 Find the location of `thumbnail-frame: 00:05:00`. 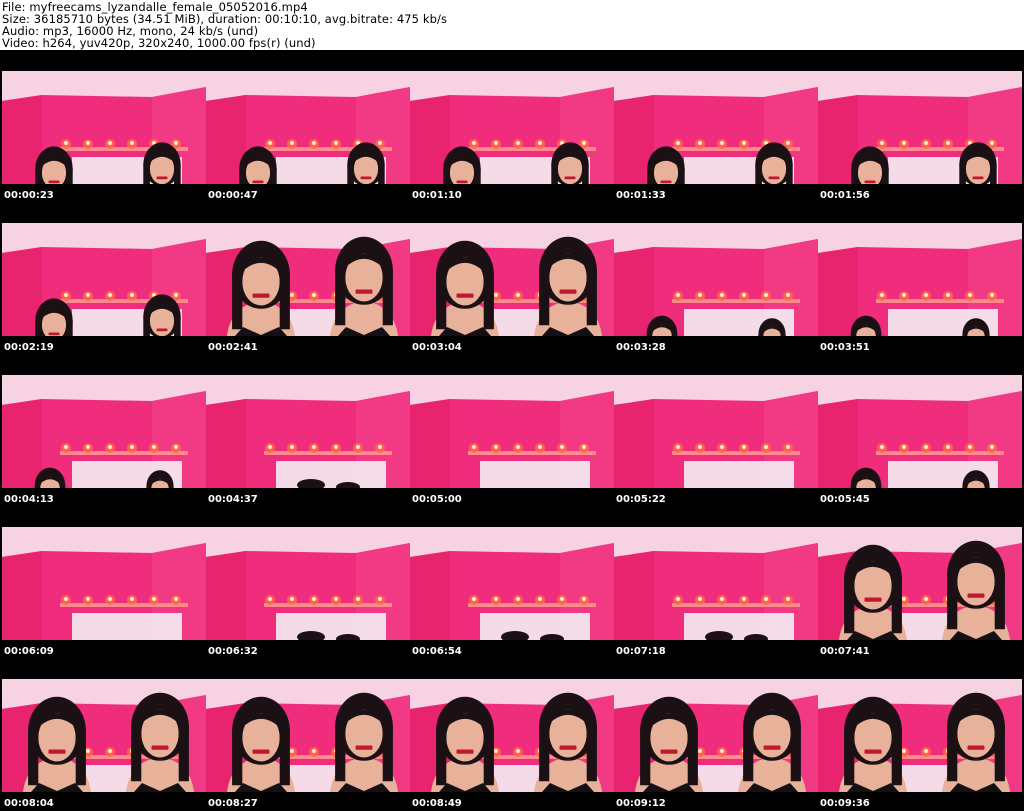

thumbnail-frame: 00:05:00 is located at coordinates (512, 451).